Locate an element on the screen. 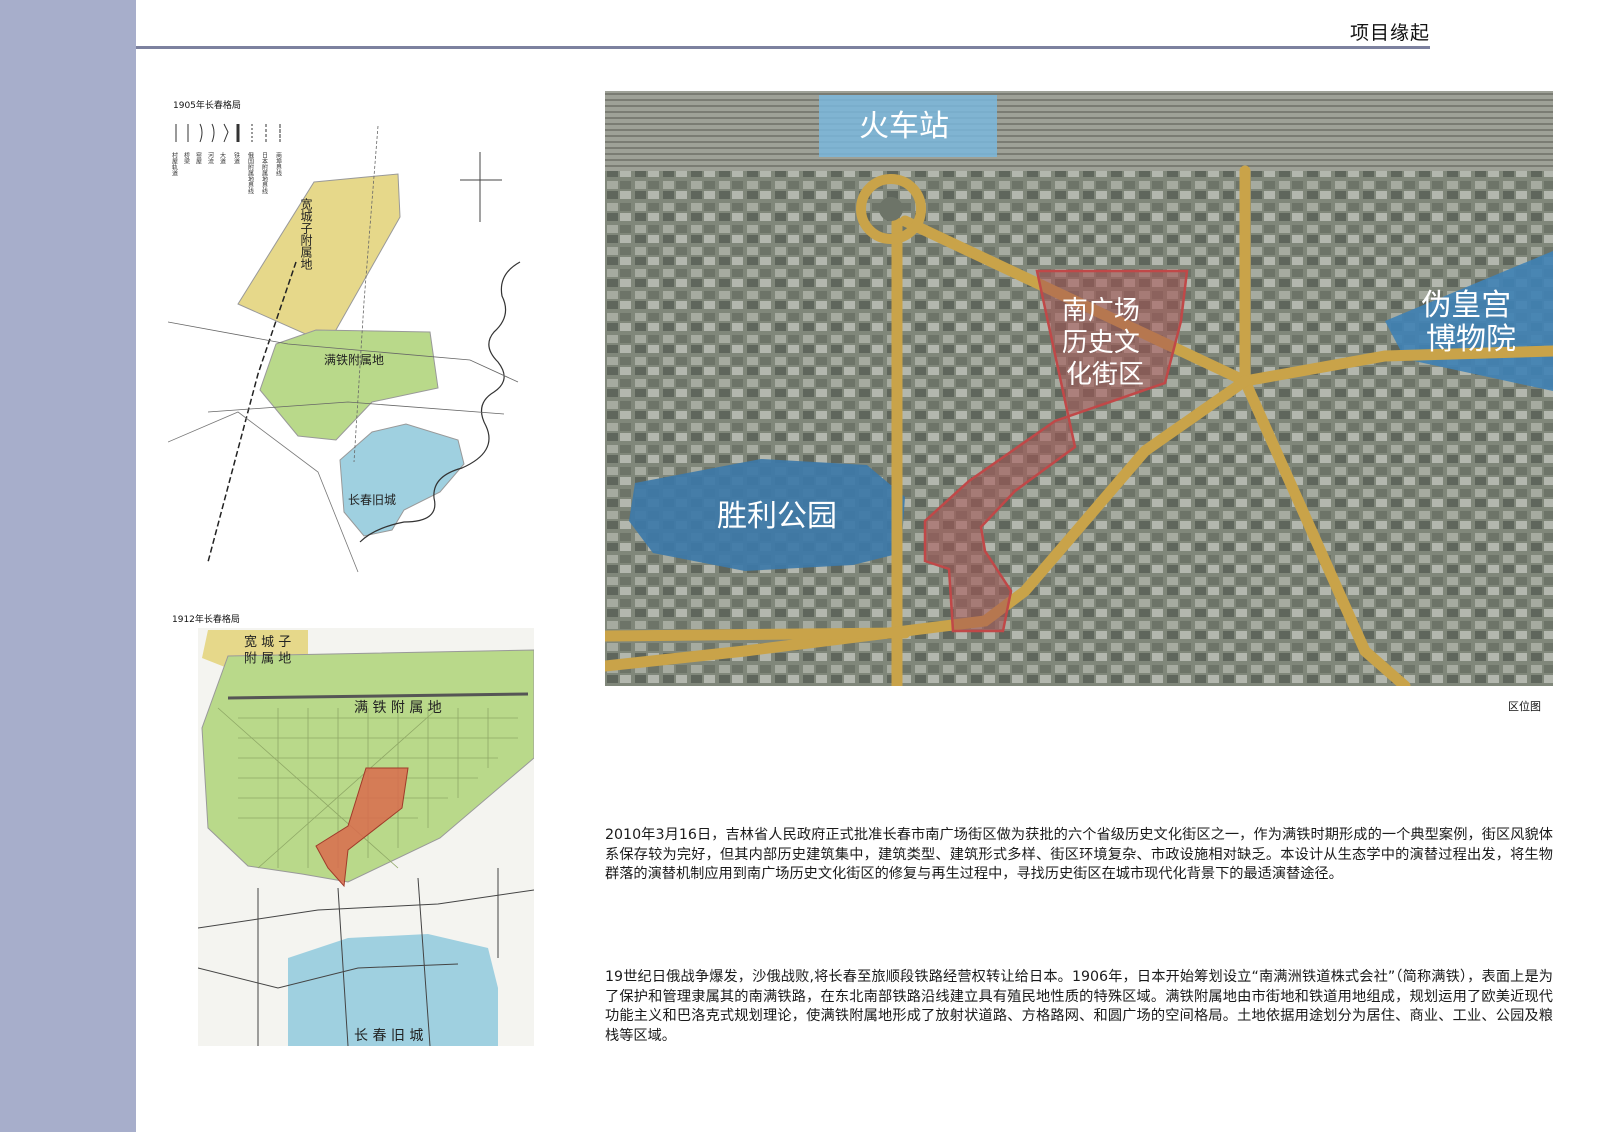  legend-item-eguo: 俄国附属地界线 is located at coordinates (250, 172).